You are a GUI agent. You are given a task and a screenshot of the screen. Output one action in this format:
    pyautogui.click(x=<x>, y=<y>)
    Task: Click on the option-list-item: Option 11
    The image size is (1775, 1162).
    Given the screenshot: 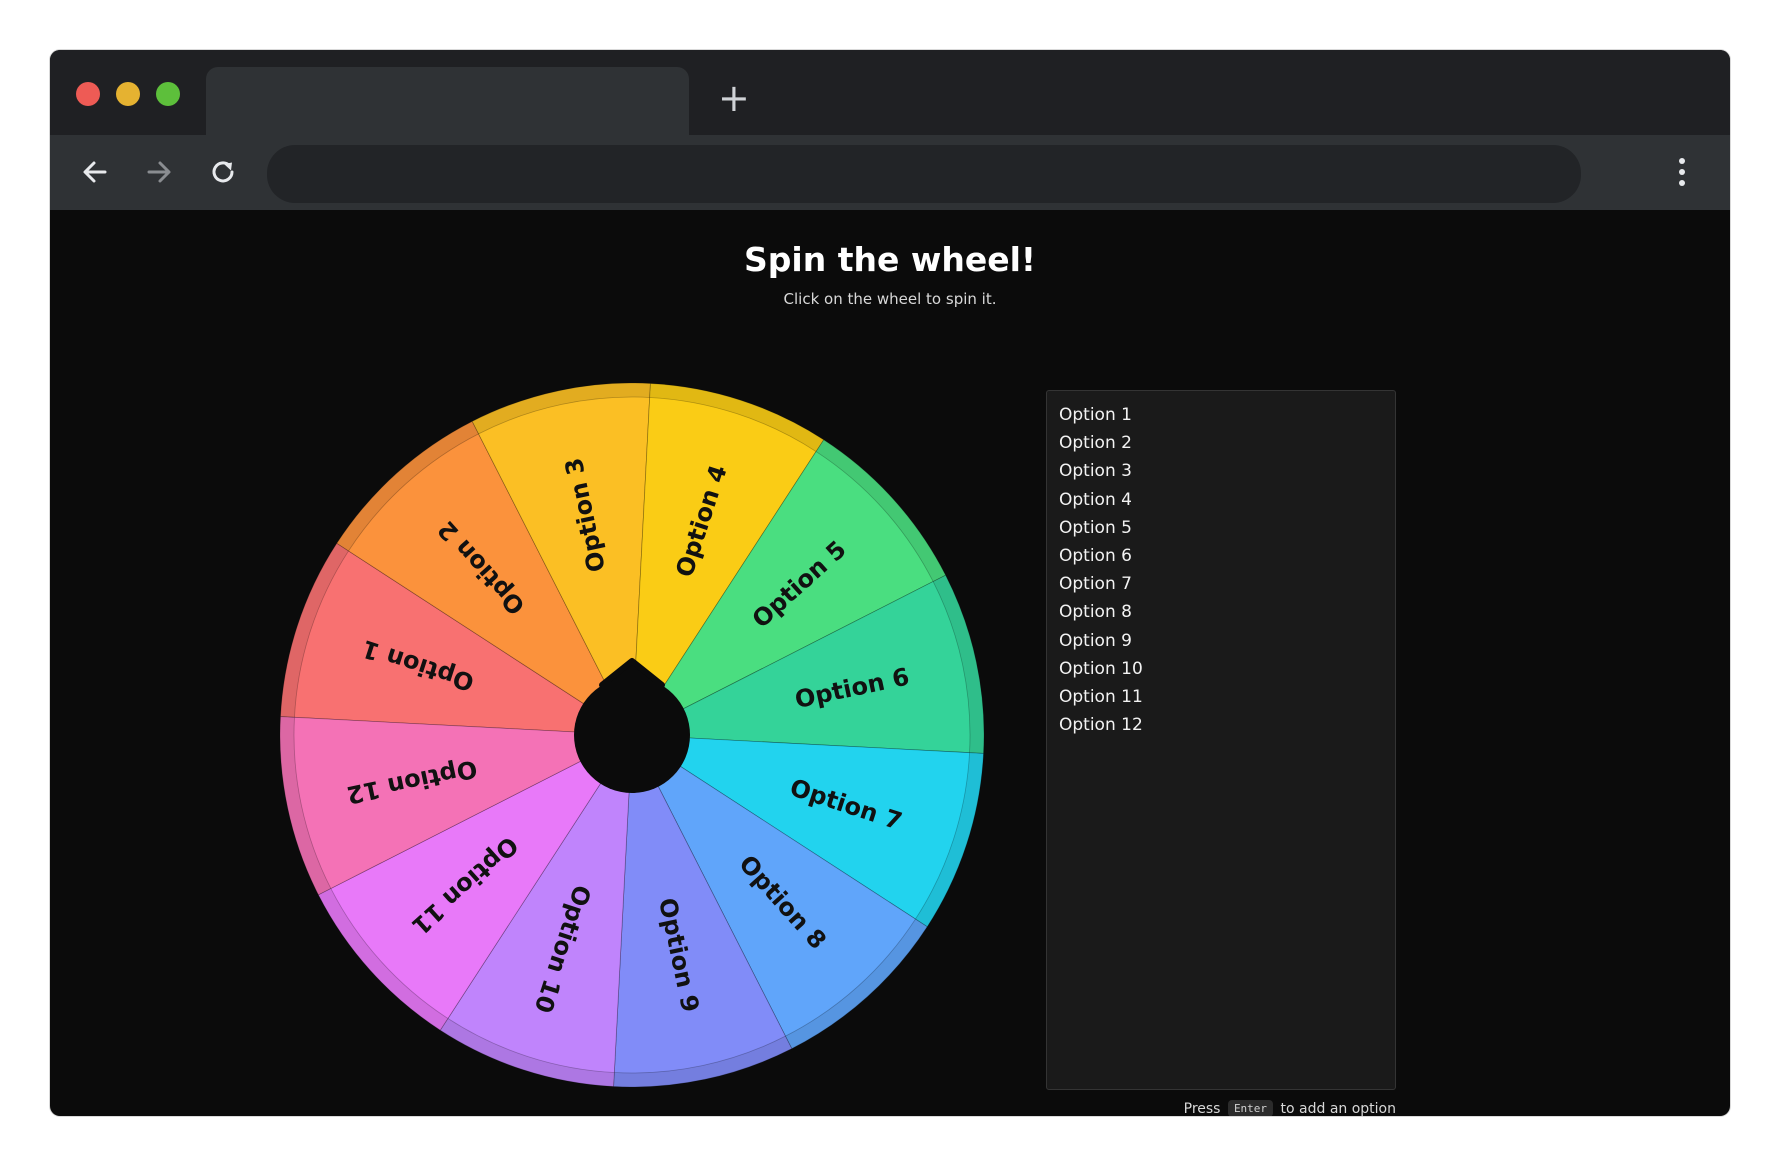 What is the action you would take?
    pyautogui.click(x=1101, y=696)
    